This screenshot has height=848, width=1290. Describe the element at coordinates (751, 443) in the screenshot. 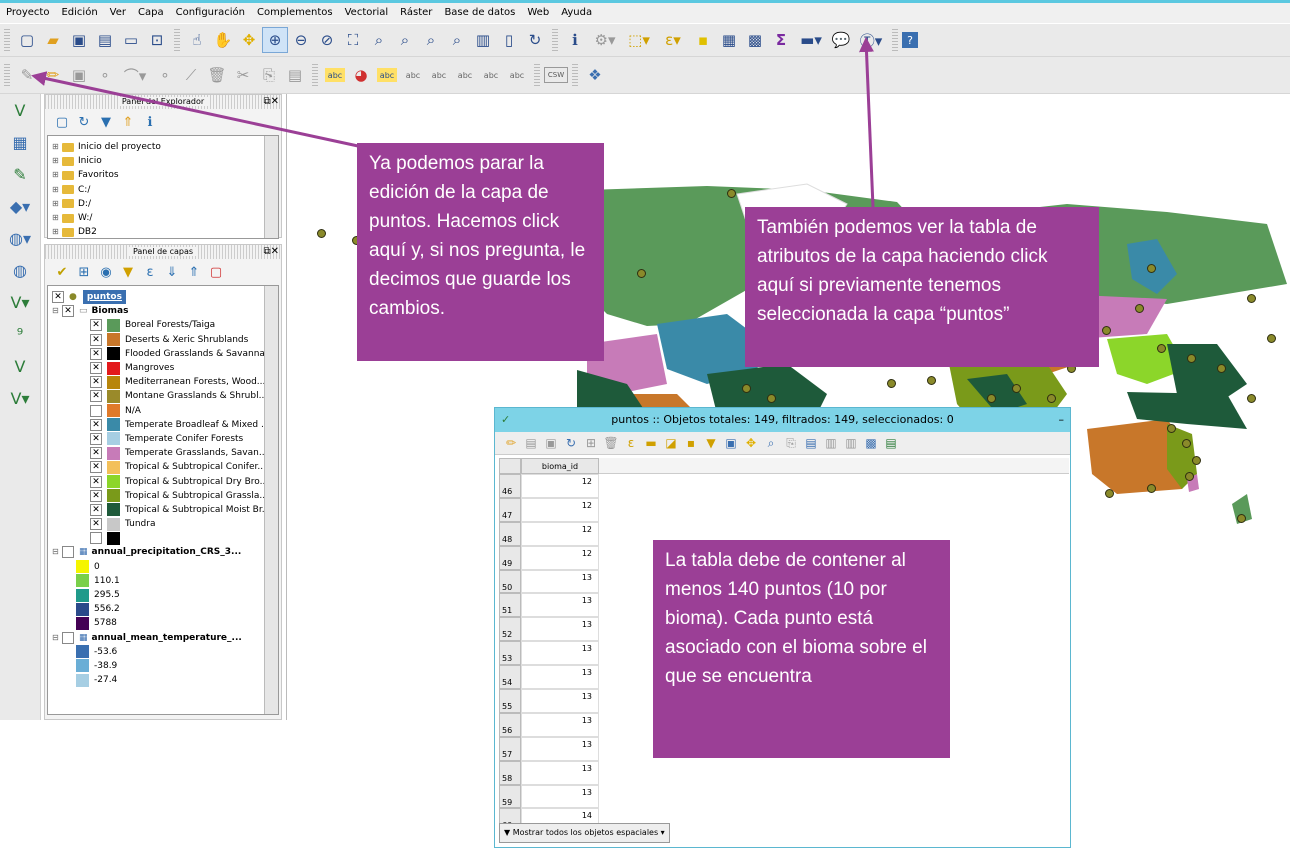

I see `pan-to-selected-icon: ✥` at that location.